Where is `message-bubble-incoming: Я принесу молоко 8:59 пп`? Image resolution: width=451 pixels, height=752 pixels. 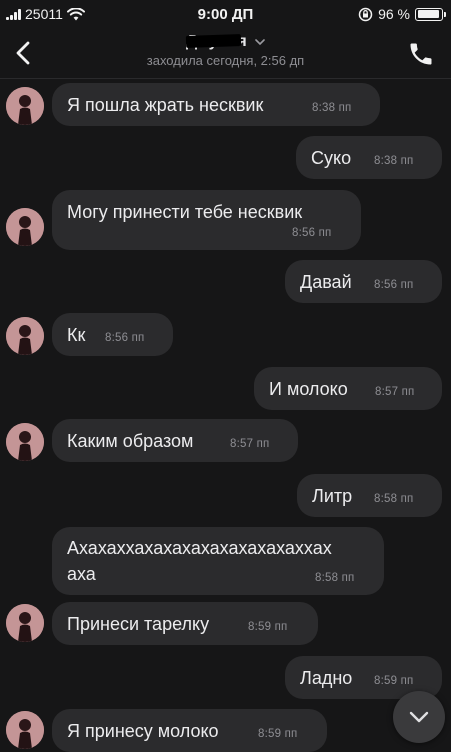
message-bubble-incoming: Я принесу молоко 8:59 пп is located at coordinates (189, 730).